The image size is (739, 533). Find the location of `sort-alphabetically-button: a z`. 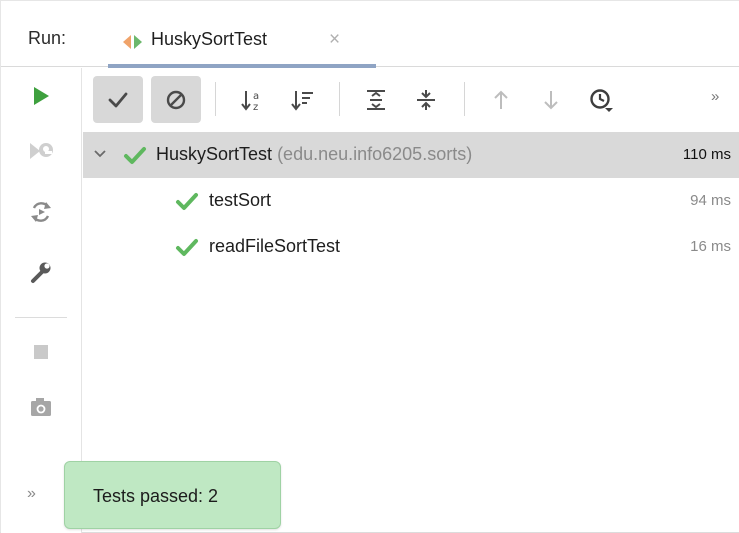

sort-alphabetically-button: a z is located at coordinates (253, 99).